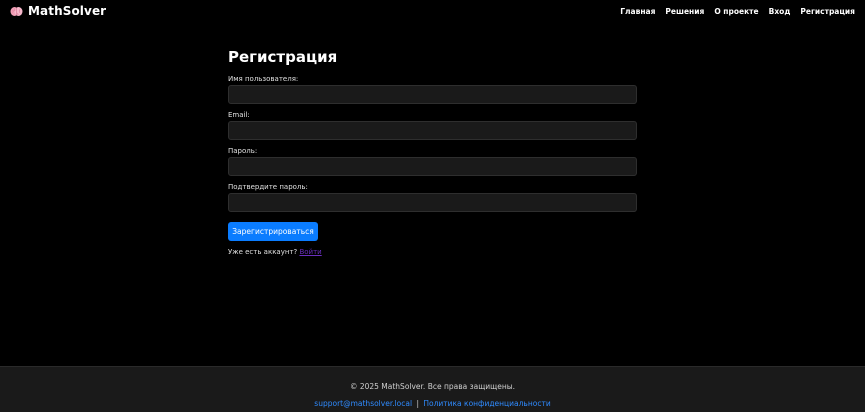 The width and height of the screenshot is (865, 412). I want to click on email-input, so click(432, 130).